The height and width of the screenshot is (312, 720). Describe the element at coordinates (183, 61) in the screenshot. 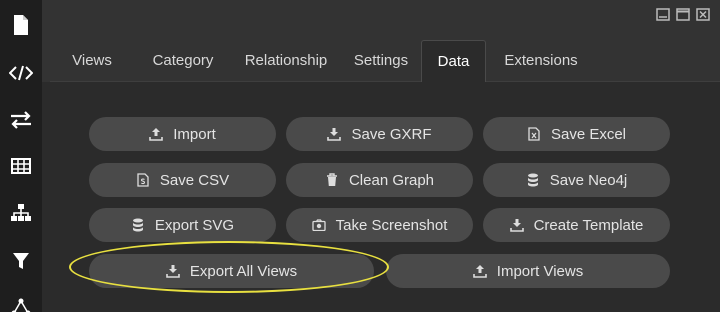

I see `tab-category: Category` at that location.